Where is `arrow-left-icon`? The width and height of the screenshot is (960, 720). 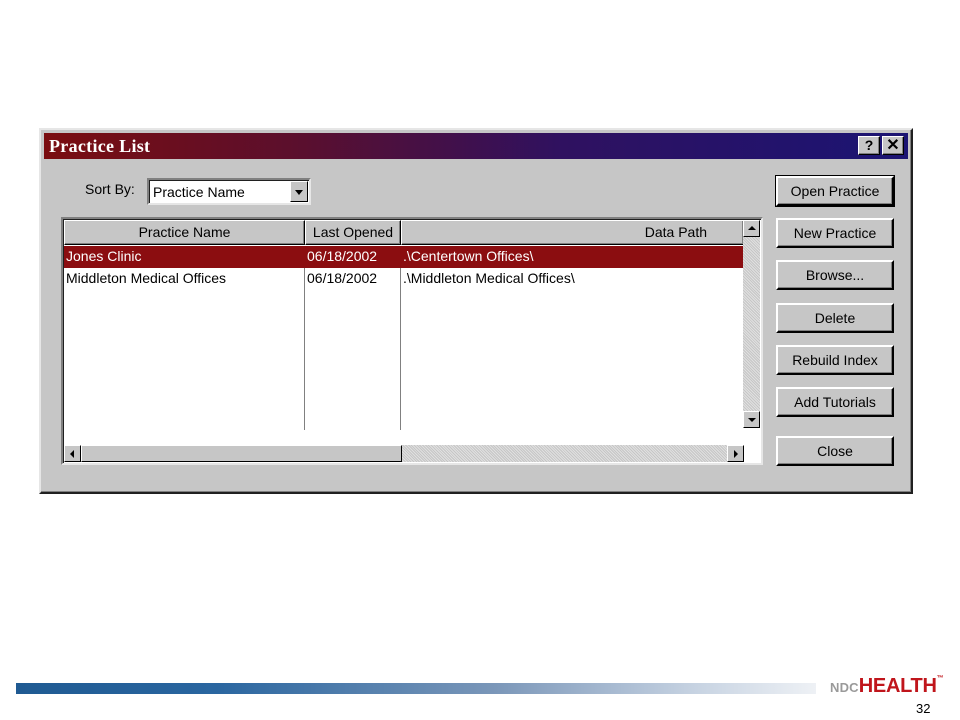 arrow-left-icon is located at coordinates (72, 454).